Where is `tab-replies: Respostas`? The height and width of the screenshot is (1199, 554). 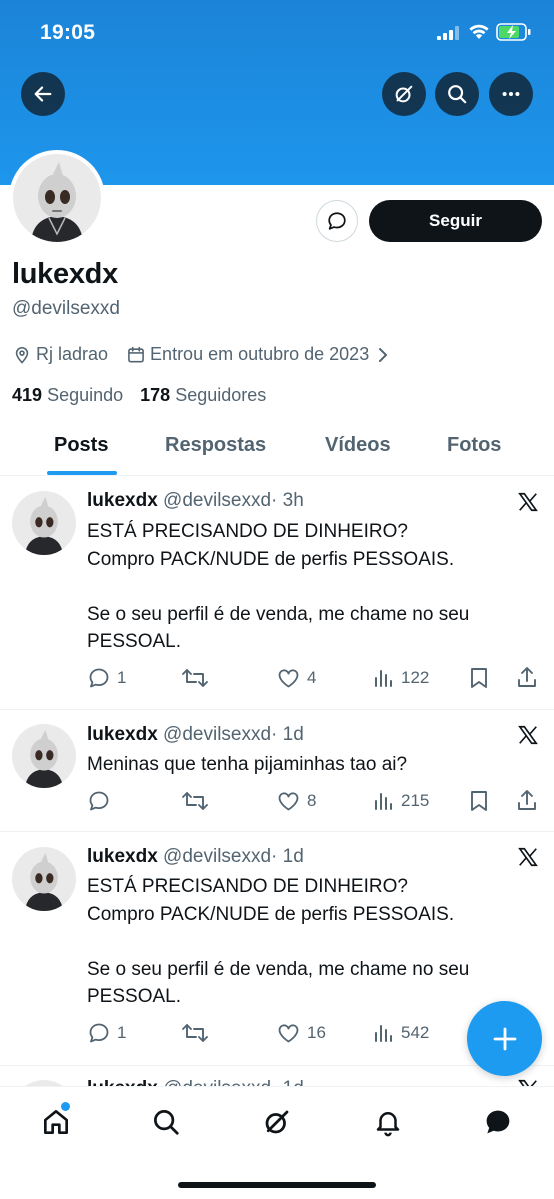
tab-replies: Respostas is located at coordinates (215, 445).